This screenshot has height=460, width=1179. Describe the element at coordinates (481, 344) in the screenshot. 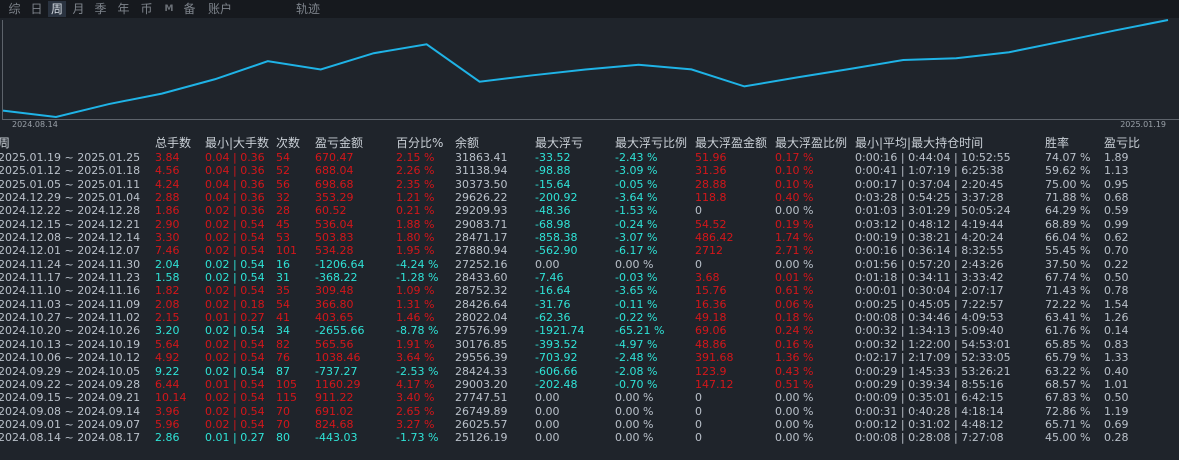

I see `cell-balance: 30176.85` at that location.